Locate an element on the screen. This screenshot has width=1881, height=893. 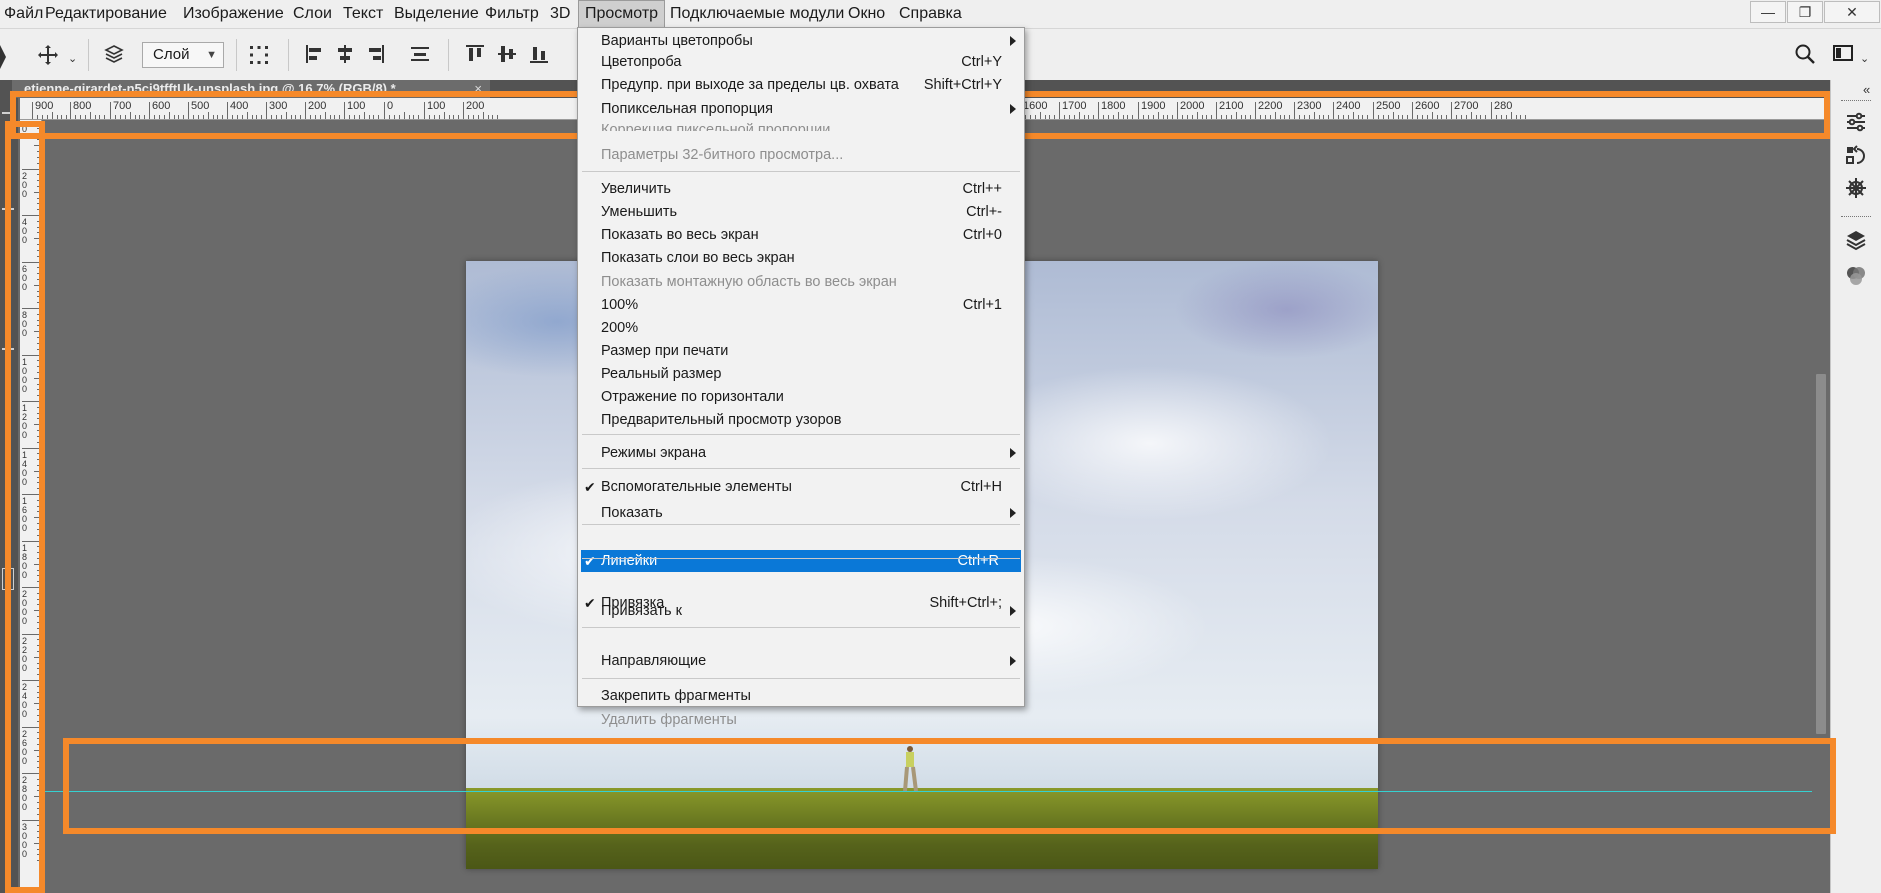
align-center-h-icon is located at coordinates (345, 57).